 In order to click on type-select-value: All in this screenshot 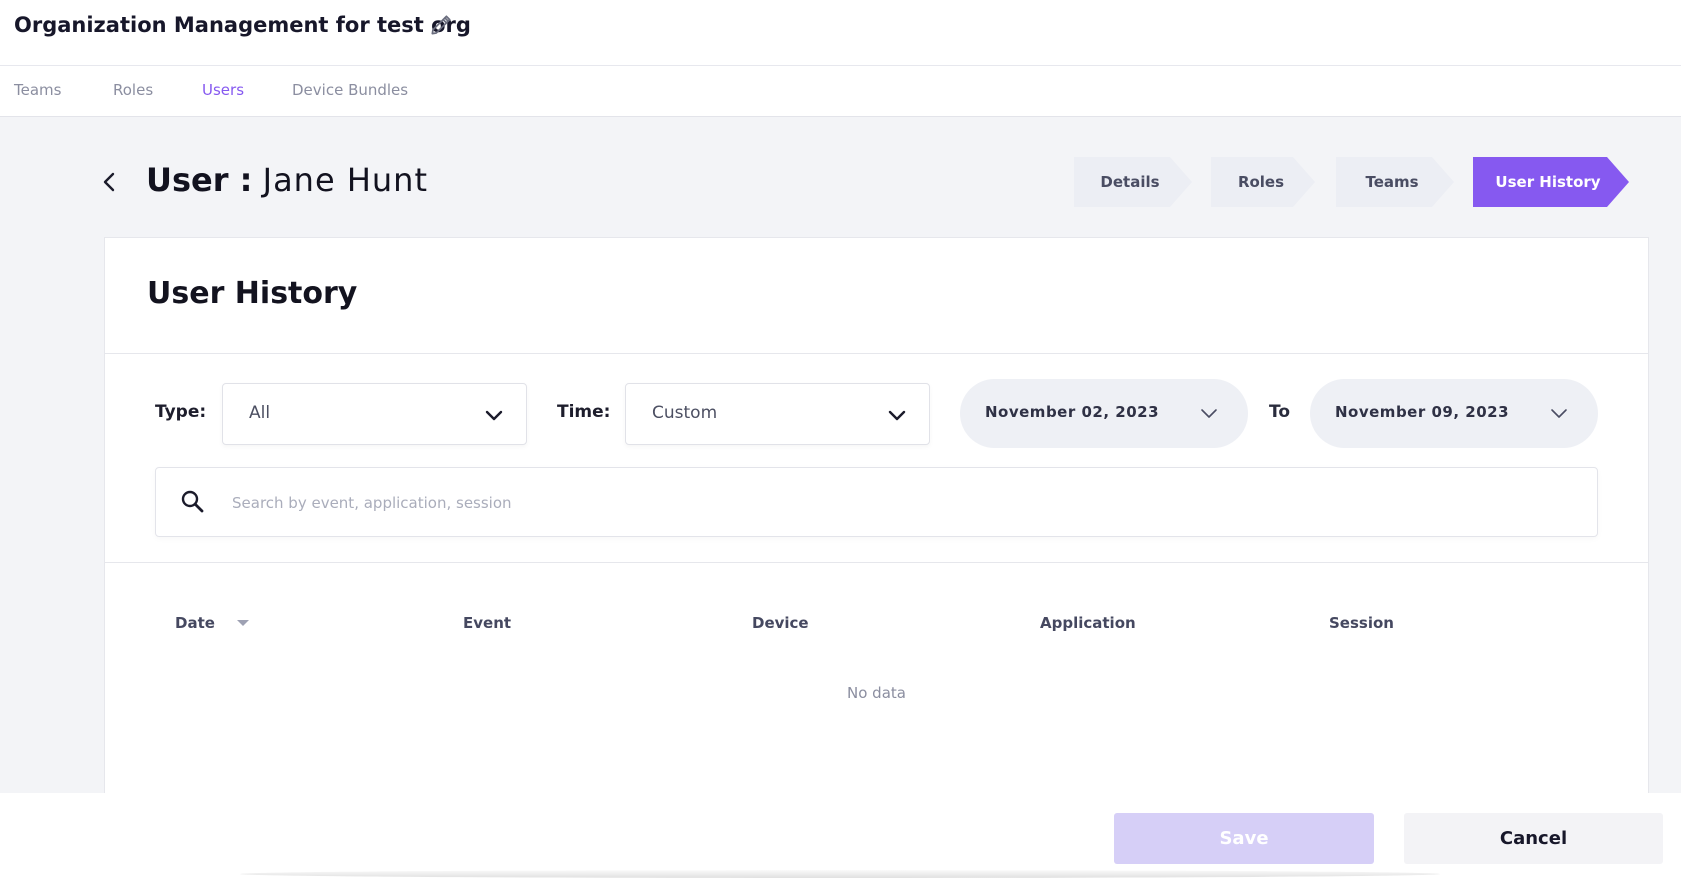, I will do `click(260, 413)`.